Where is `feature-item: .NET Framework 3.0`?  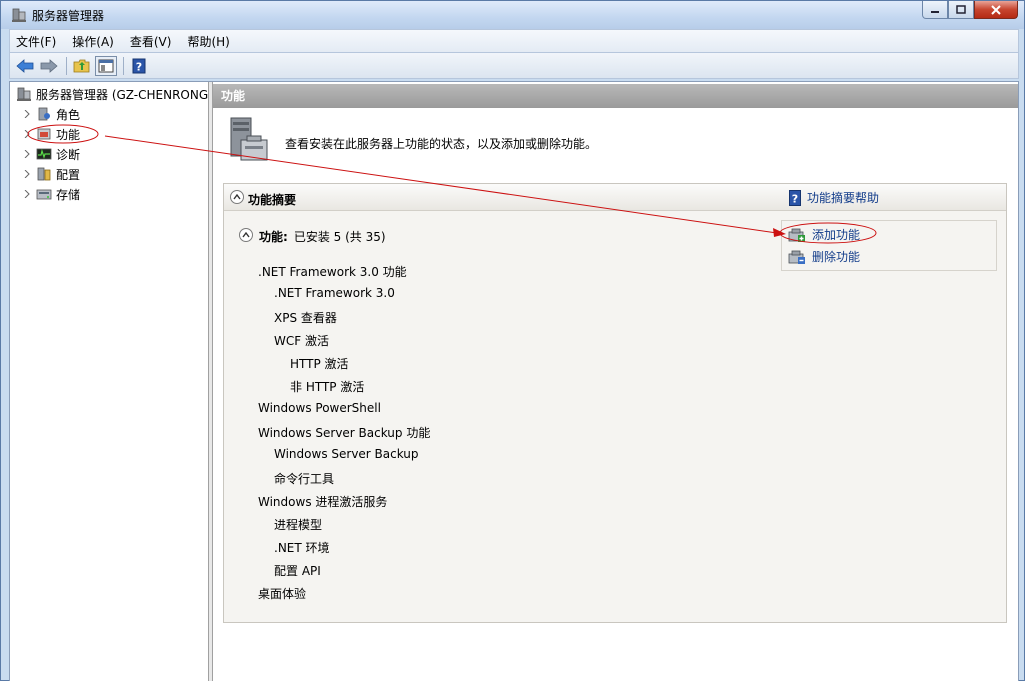 feature-item: .NET Framework 3.0 is located at coordinates (334, 293).